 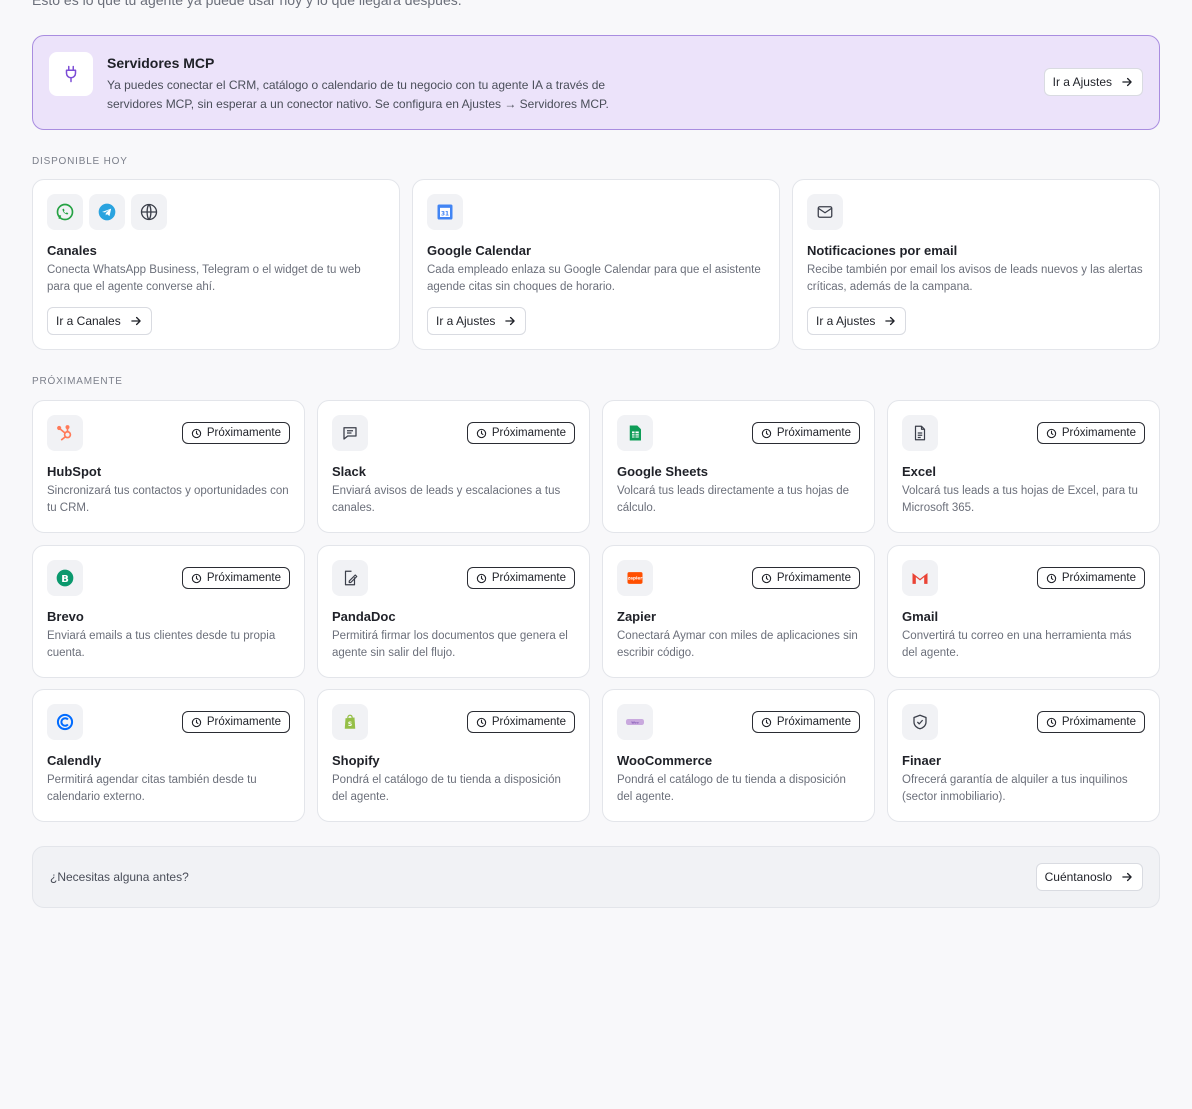 I want to click on zapier-icon: zapier, so click(x=635, y=578).